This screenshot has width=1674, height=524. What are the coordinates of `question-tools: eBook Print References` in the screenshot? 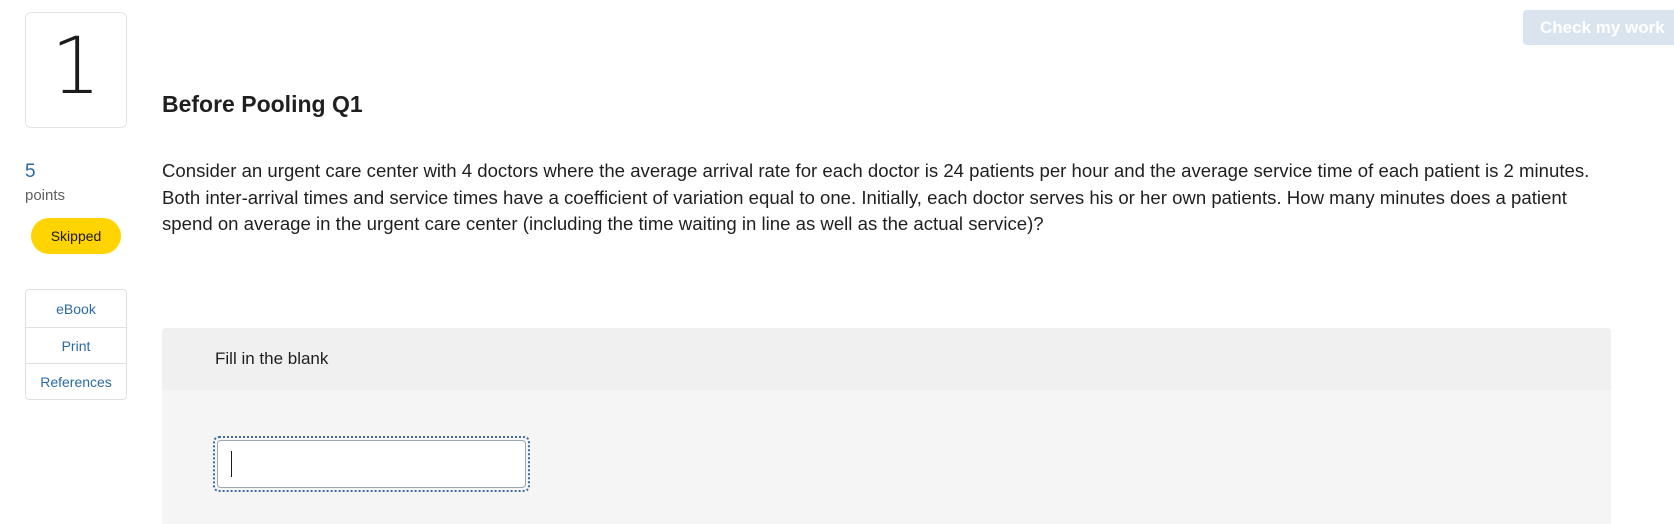 It's located at (76, 344).